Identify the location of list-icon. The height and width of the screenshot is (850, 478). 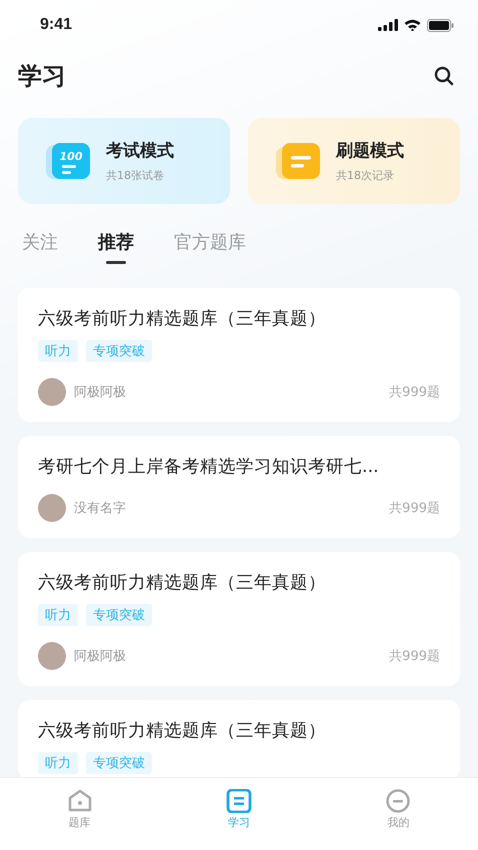
(239, 801).